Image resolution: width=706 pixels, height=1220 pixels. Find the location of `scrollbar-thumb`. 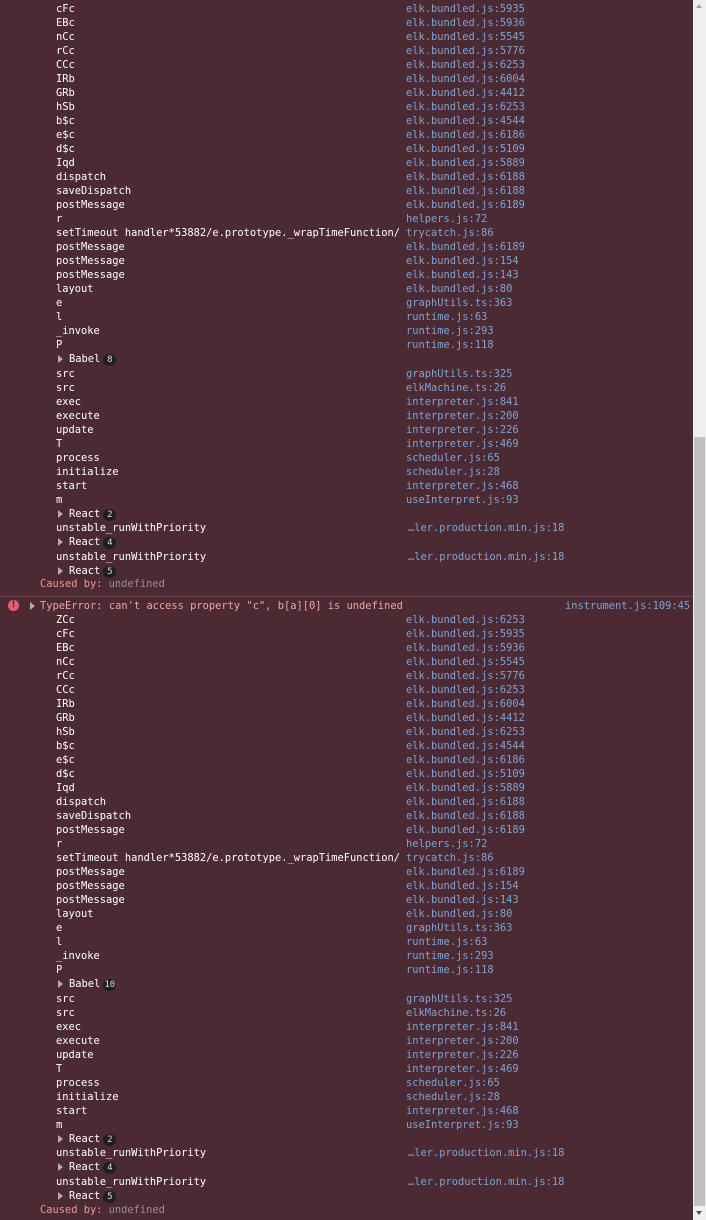

scrollbar-thumb is located at coordinates (699, 821).